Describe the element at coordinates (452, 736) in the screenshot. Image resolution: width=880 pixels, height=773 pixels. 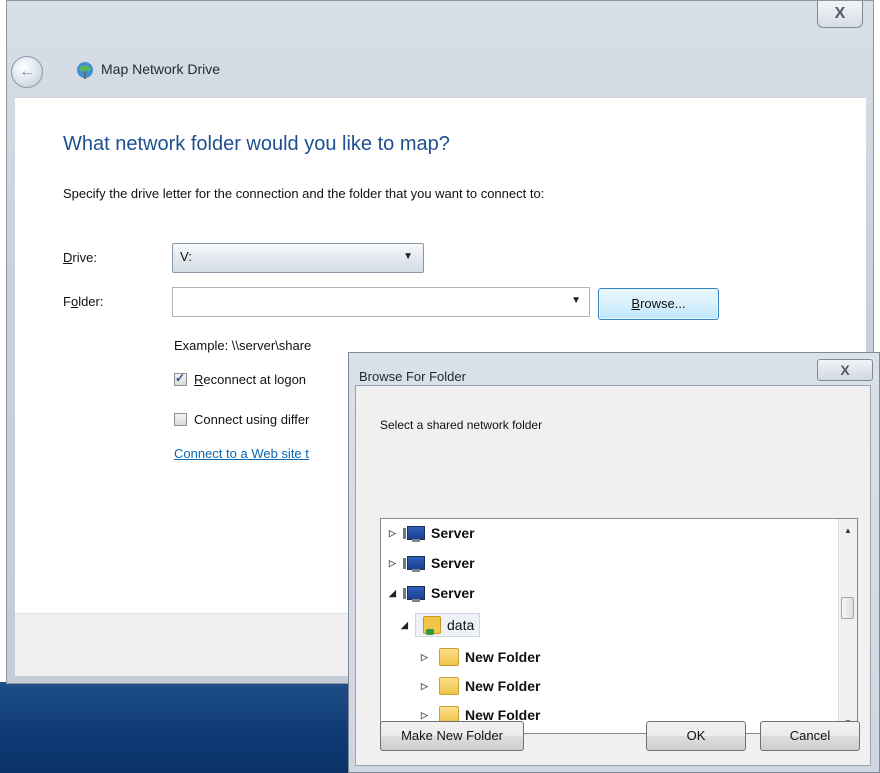
I see `make-new-folder-button: Make New Folder` at that location.